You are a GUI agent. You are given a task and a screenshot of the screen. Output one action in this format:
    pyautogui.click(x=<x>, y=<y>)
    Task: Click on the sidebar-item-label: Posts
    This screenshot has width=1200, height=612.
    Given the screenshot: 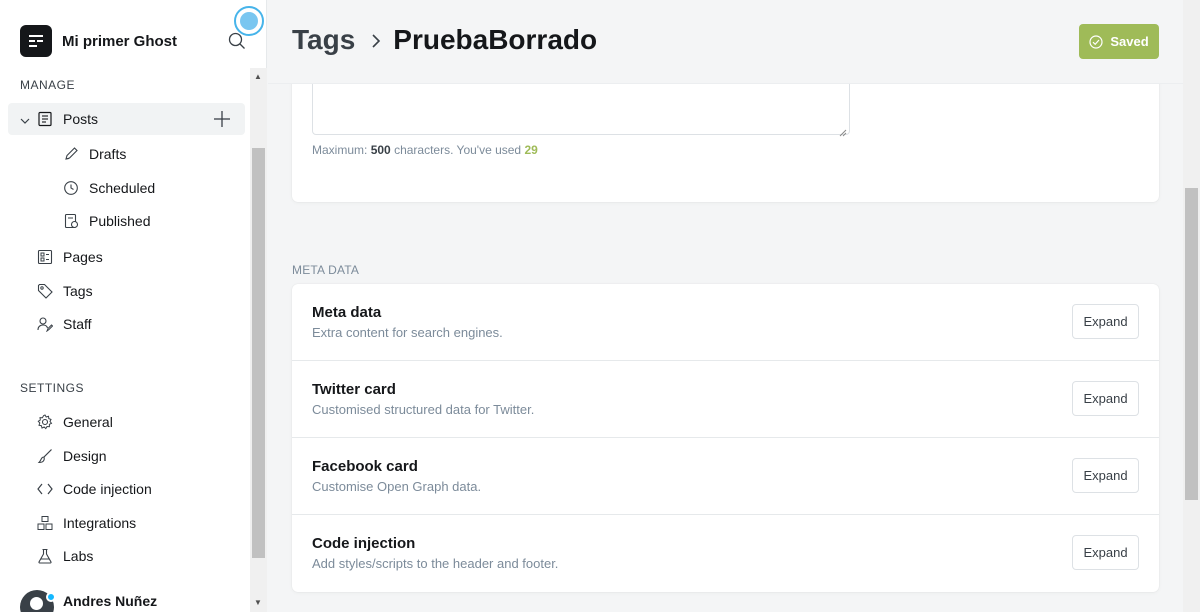 What is the action you would take?
    pyautogui.click(x=81, y=119)
    